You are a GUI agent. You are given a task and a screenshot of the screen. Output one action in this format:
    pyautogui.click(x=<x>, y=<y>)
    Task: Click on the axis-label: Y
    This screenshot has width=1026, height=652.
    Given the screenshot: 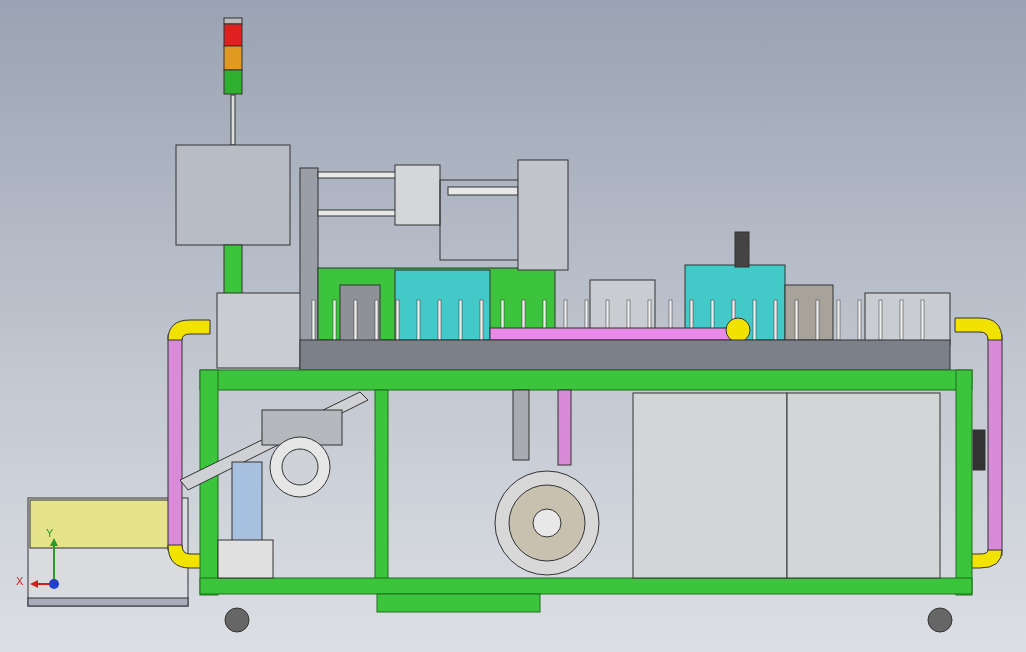 What is the action you would take?
    pyautogui.click(x=50, y=533)
    